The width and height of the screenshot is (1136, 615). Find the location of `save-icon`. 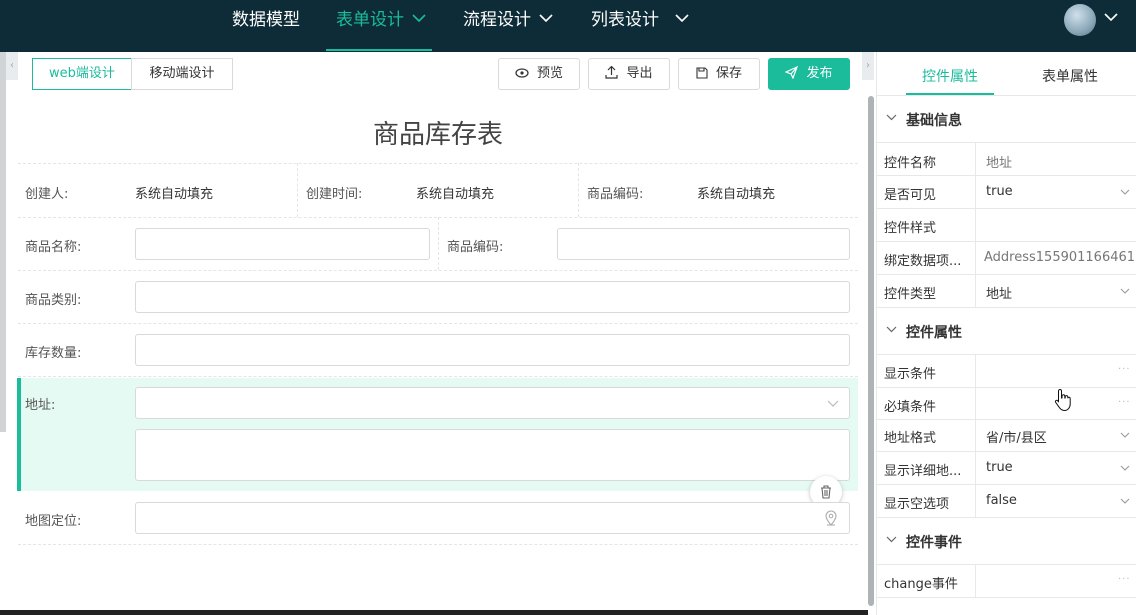

save-icon is located at coordinates (702, 72).